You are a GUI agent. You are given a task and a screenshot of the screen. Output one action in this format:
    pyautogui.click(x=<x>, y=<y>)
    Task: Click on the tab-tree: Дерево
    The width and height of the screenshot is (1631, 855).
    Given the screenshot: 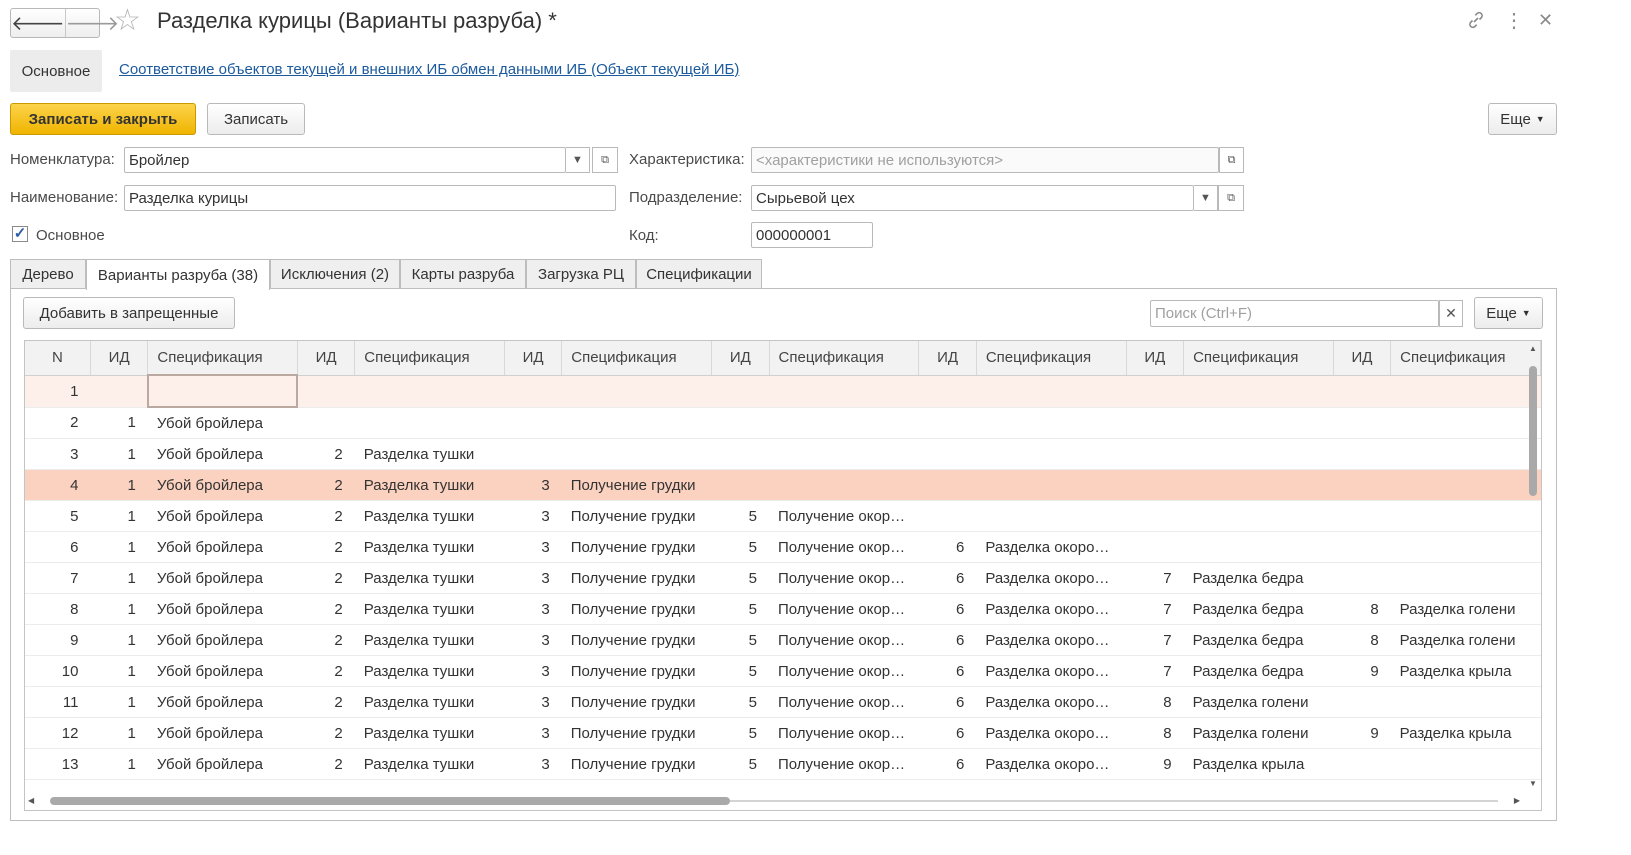 What is the action you would take?
    pyautogui.click(x=48, y=274)
    